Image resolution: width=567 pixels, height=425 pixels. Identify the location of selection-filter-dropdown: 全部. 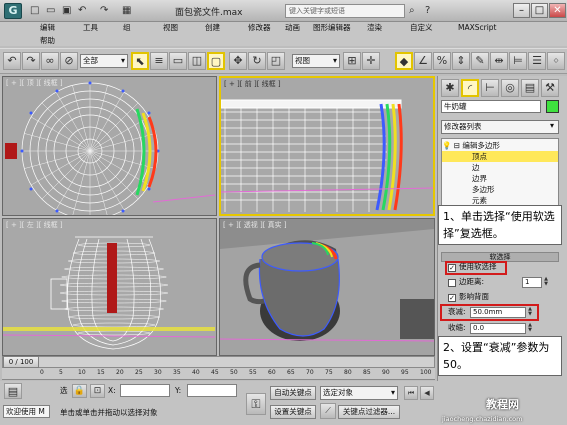
(104, 61).